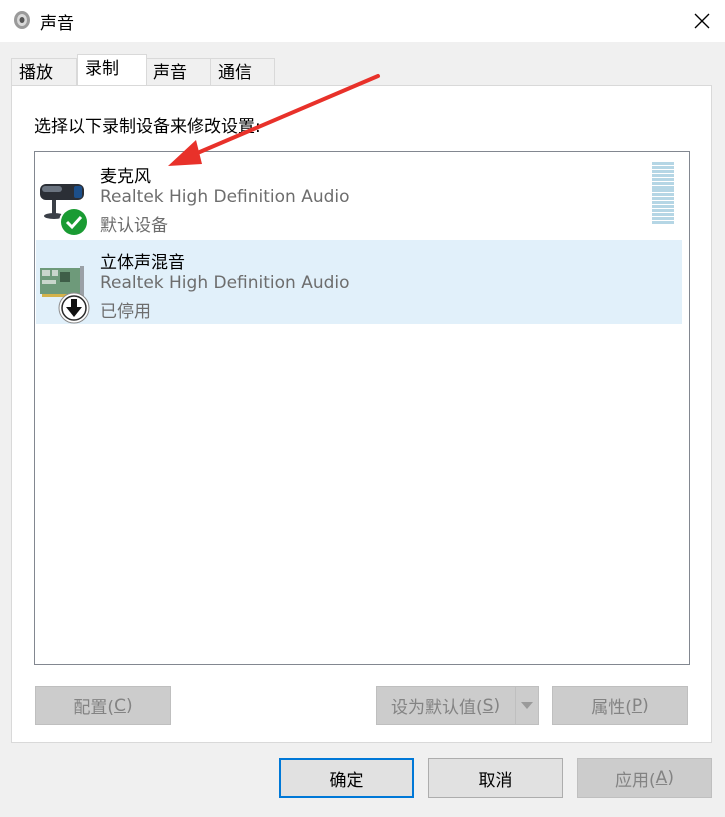 Image resolution: width=725 pixels, height=817 pixels. What do you see at coordinates (359, 282) in the screenshot?
I see `device-item-stereo-mix: 立体声混音 Realtek High Definition Audio 已停用` at bounding box center [359, 282].